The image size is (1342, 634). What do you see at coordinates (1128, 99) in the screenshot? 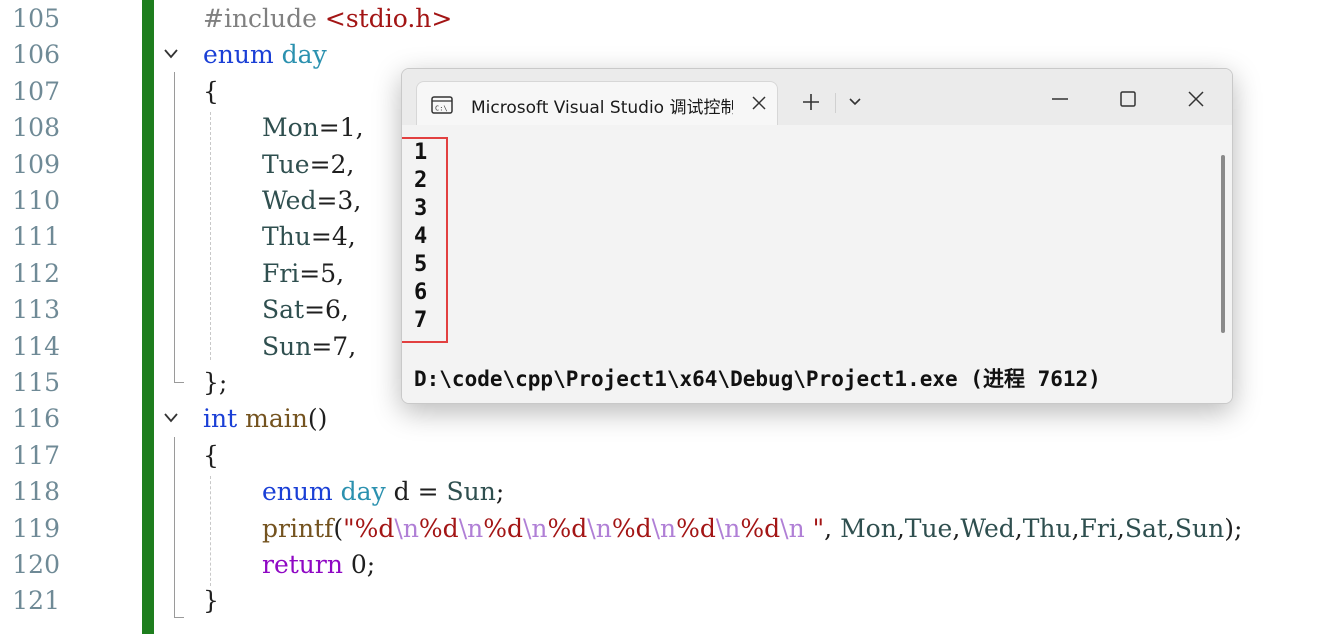
I see `maximize-icon` at bounding box center [1128, 99].